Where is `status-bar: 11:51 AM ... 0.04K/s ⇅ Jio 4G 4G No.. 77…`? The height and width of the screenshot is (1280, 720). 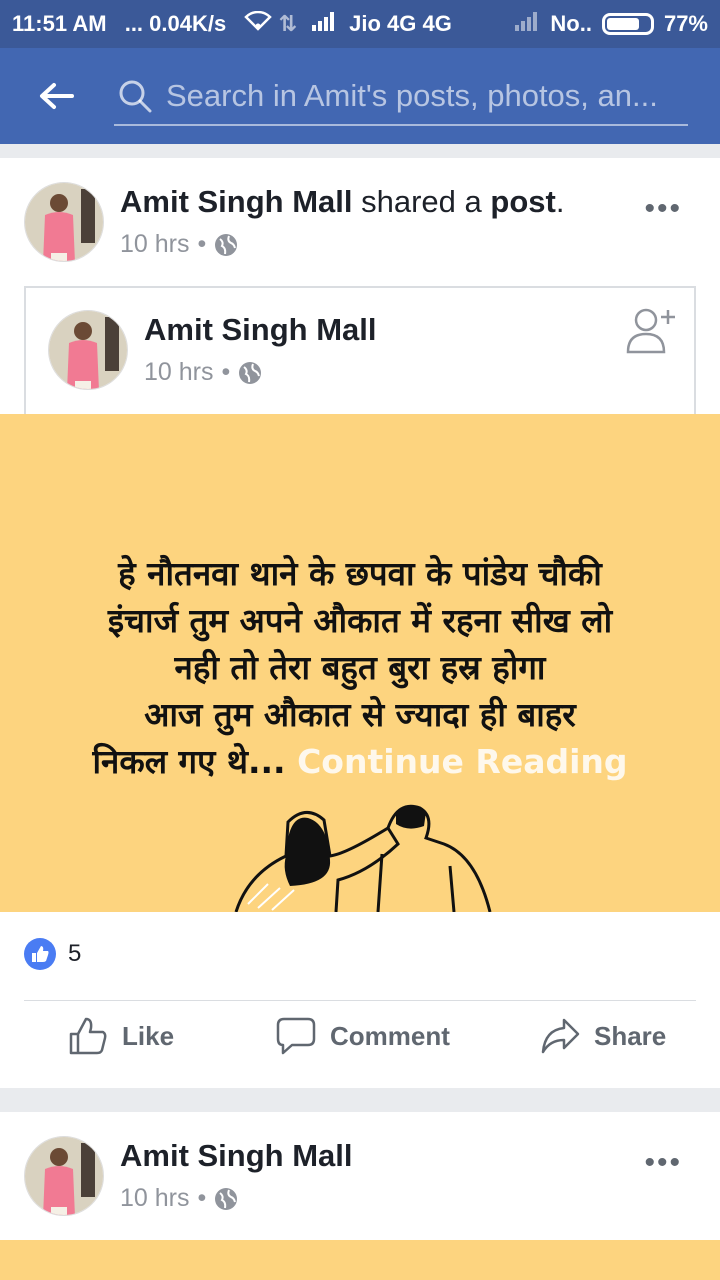
status-bar: 11:51 AM ... 0.04K/s ⇅ Jio 4G 4G No.. 77… is located at coordinates (360, 24).